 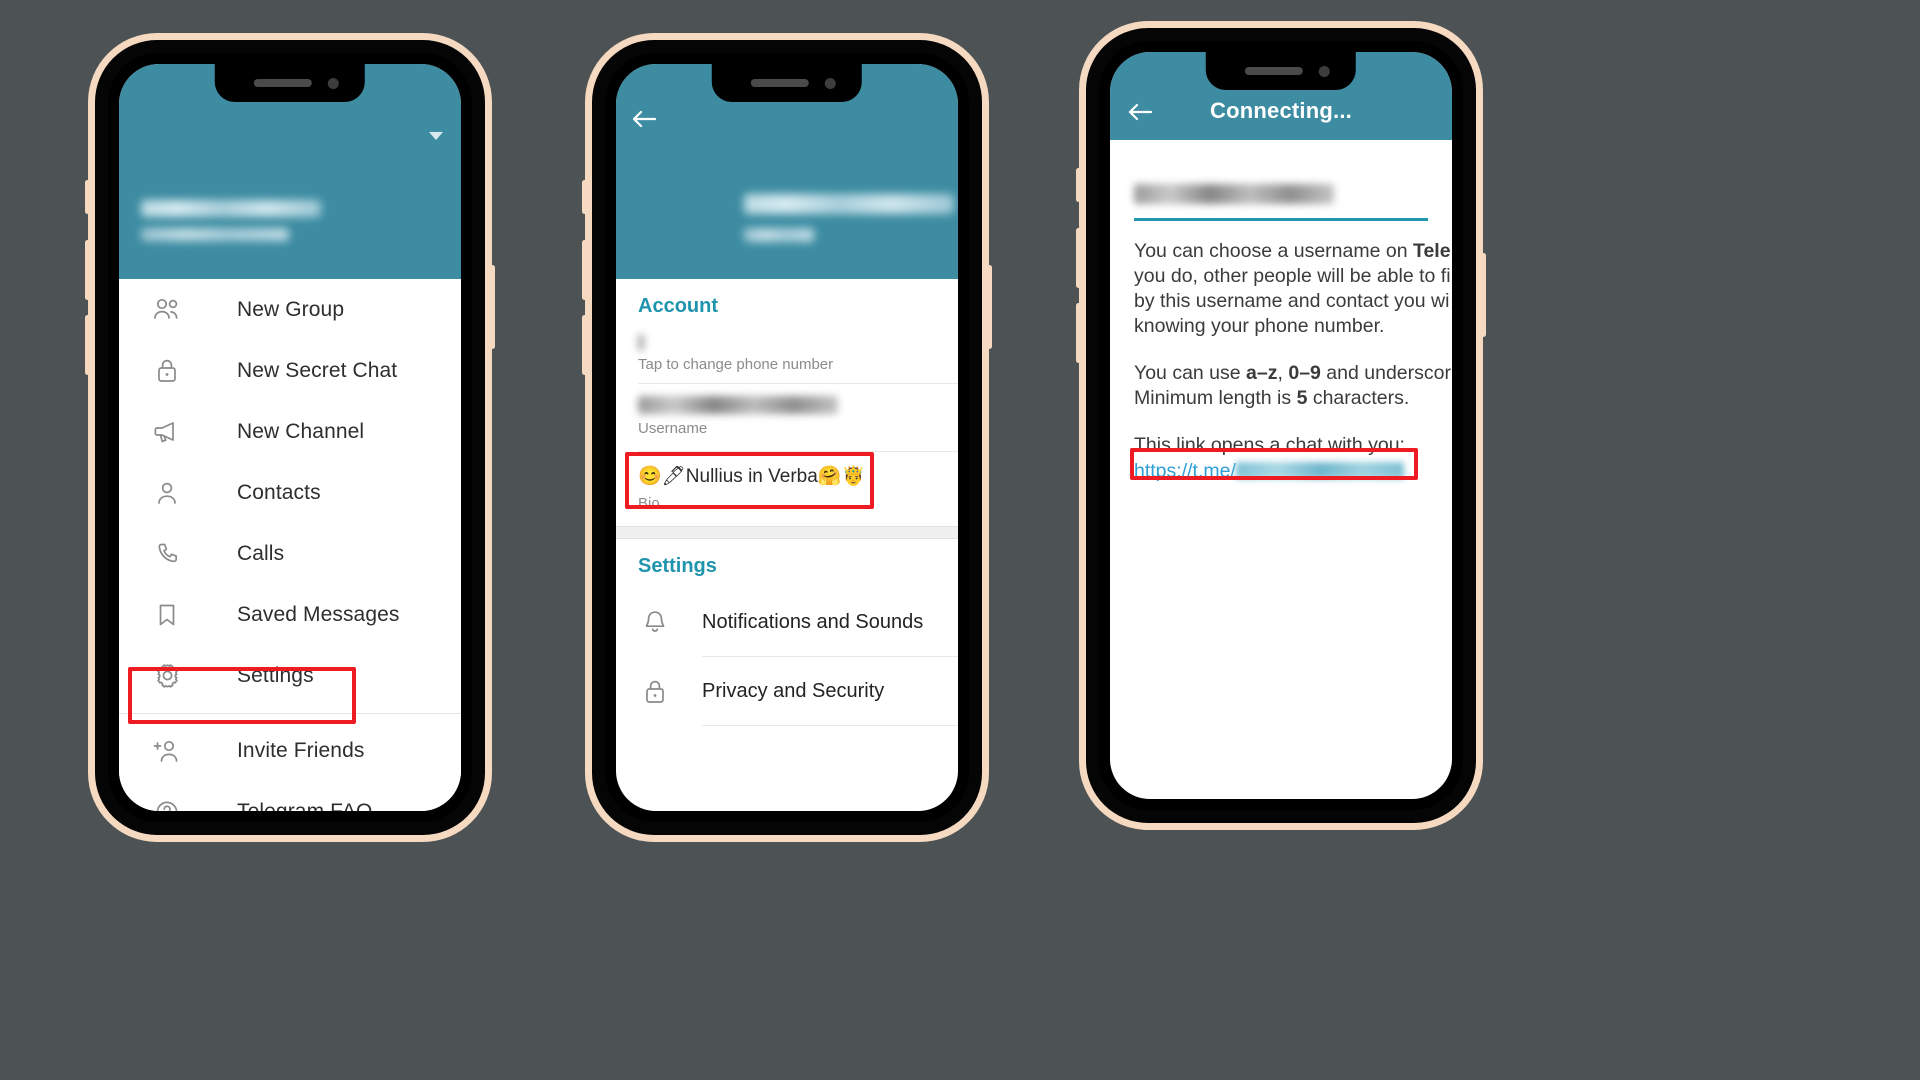 What do you see at coordinates (301, 431) in the screenshot?
I see `menu-item-label: New Channel` at bounding box center [301, 431].